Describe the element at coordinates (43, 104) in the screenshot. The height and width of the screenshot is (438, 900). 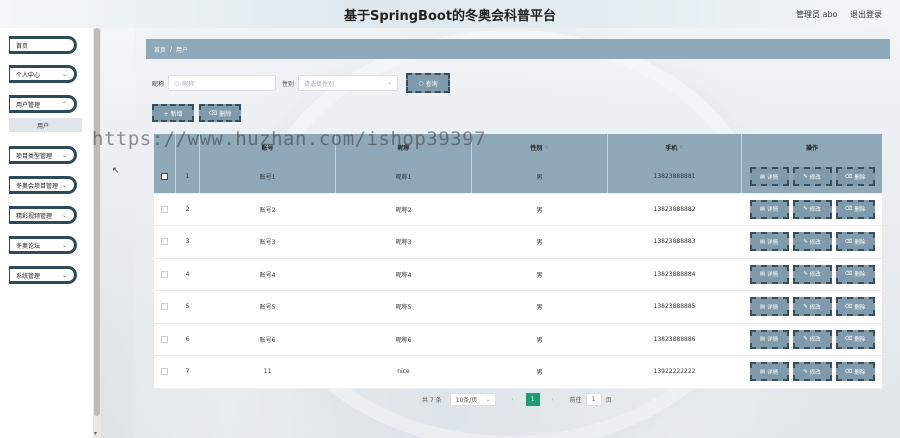
I see `sidebar-item-users: 用户管理 ⌃` at that location.